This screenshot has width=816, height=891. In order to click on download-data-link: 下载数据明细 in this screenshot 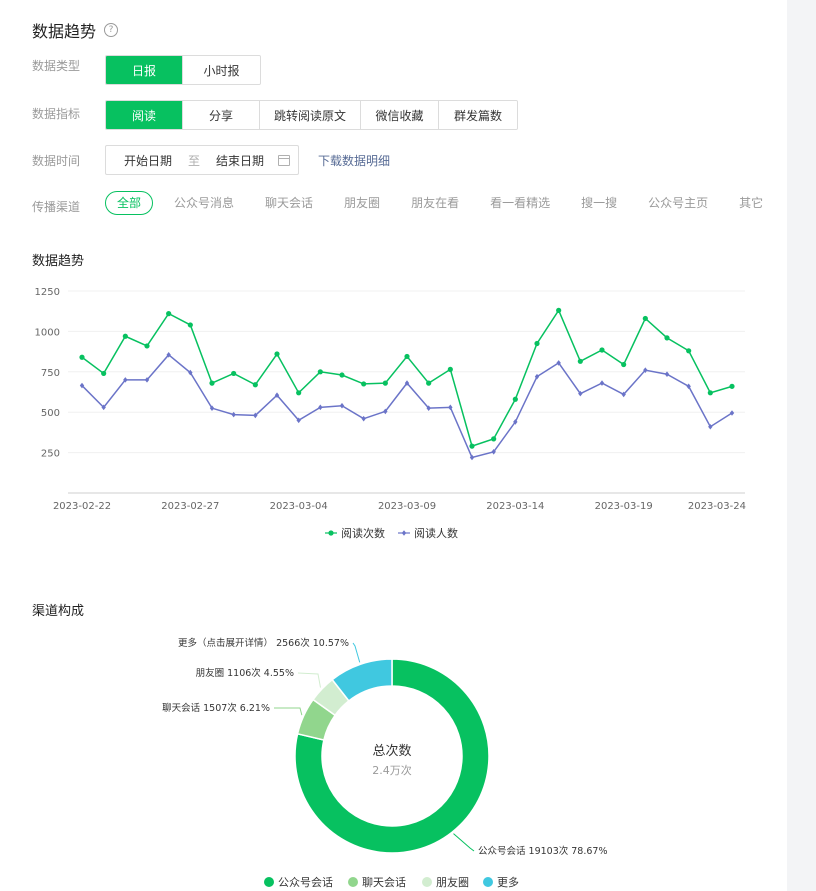, I will do `click(354, 160)`.